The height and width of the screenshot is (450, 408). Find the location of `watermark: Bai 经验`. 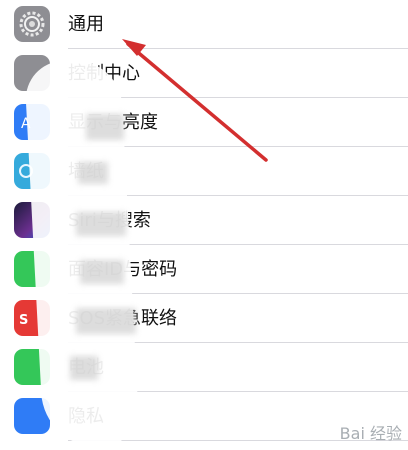

watermark: Bai 经验 is located at coordinates (370, 433).